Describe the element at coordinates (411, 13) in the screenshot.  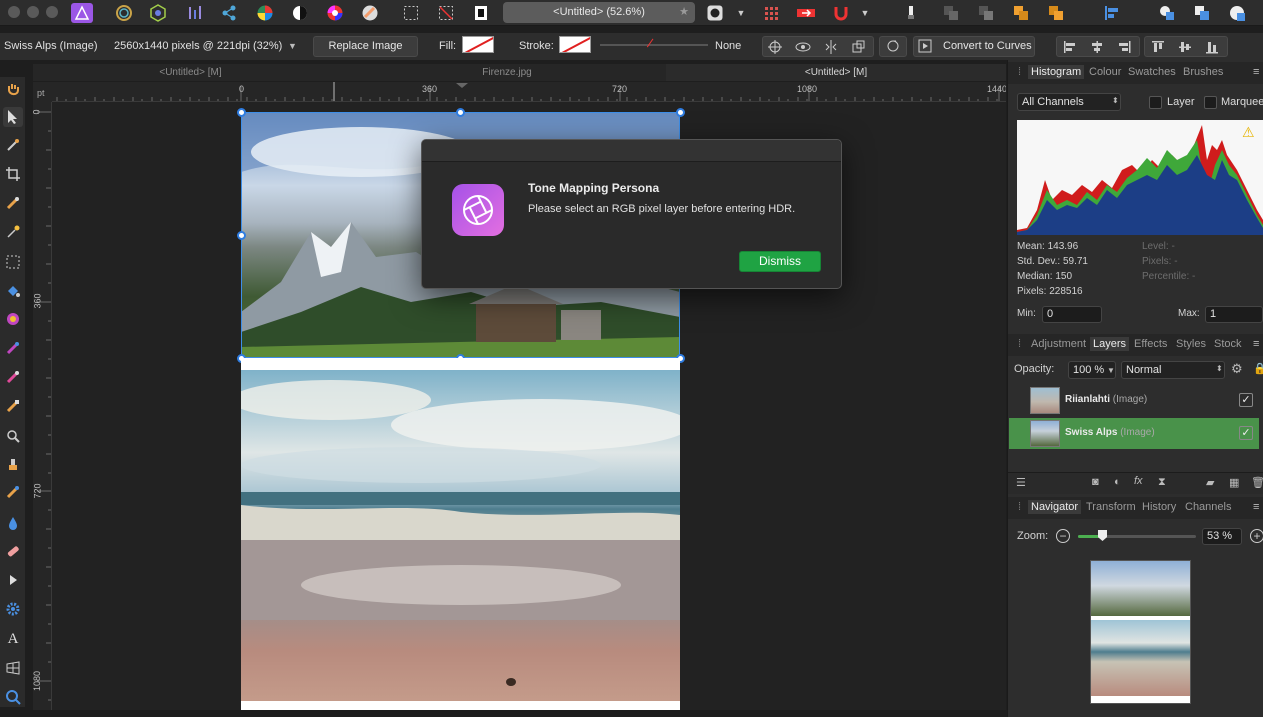
I see `marquee-select-icon` at that location.